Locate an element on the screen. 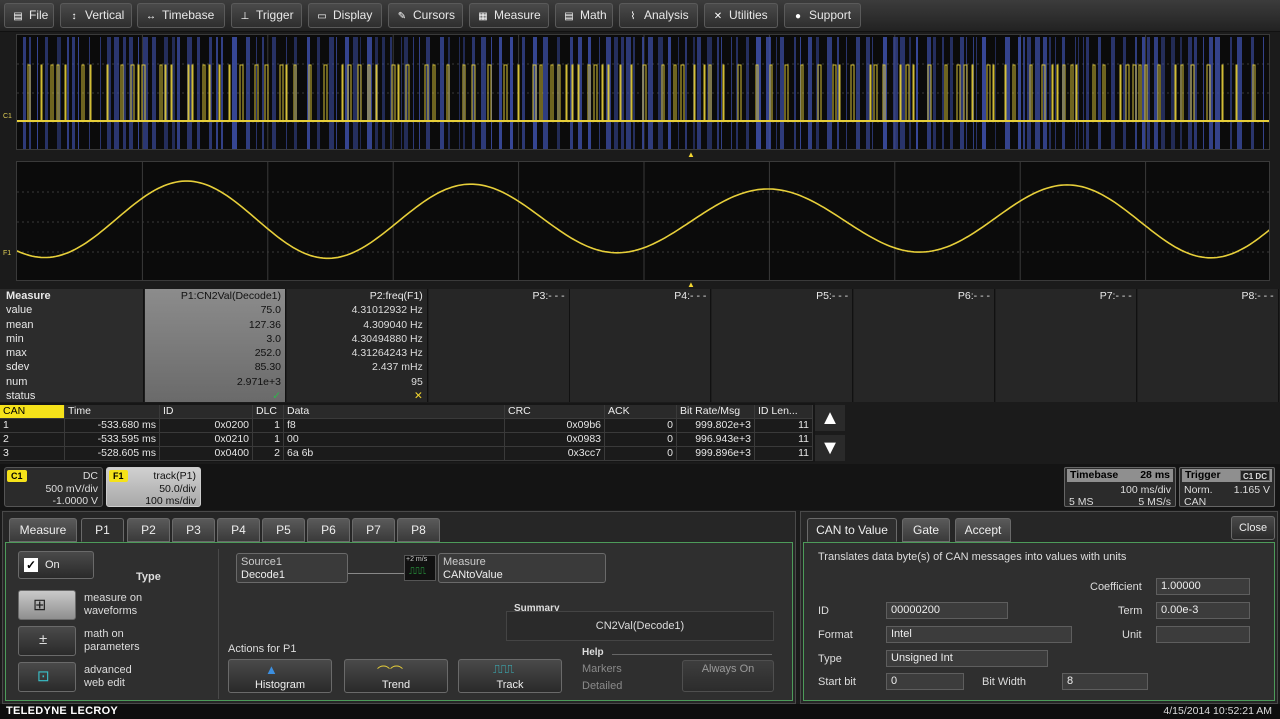 This screenshot has height=719, width=1280. unit-field is located at coordinates (1203, 634).